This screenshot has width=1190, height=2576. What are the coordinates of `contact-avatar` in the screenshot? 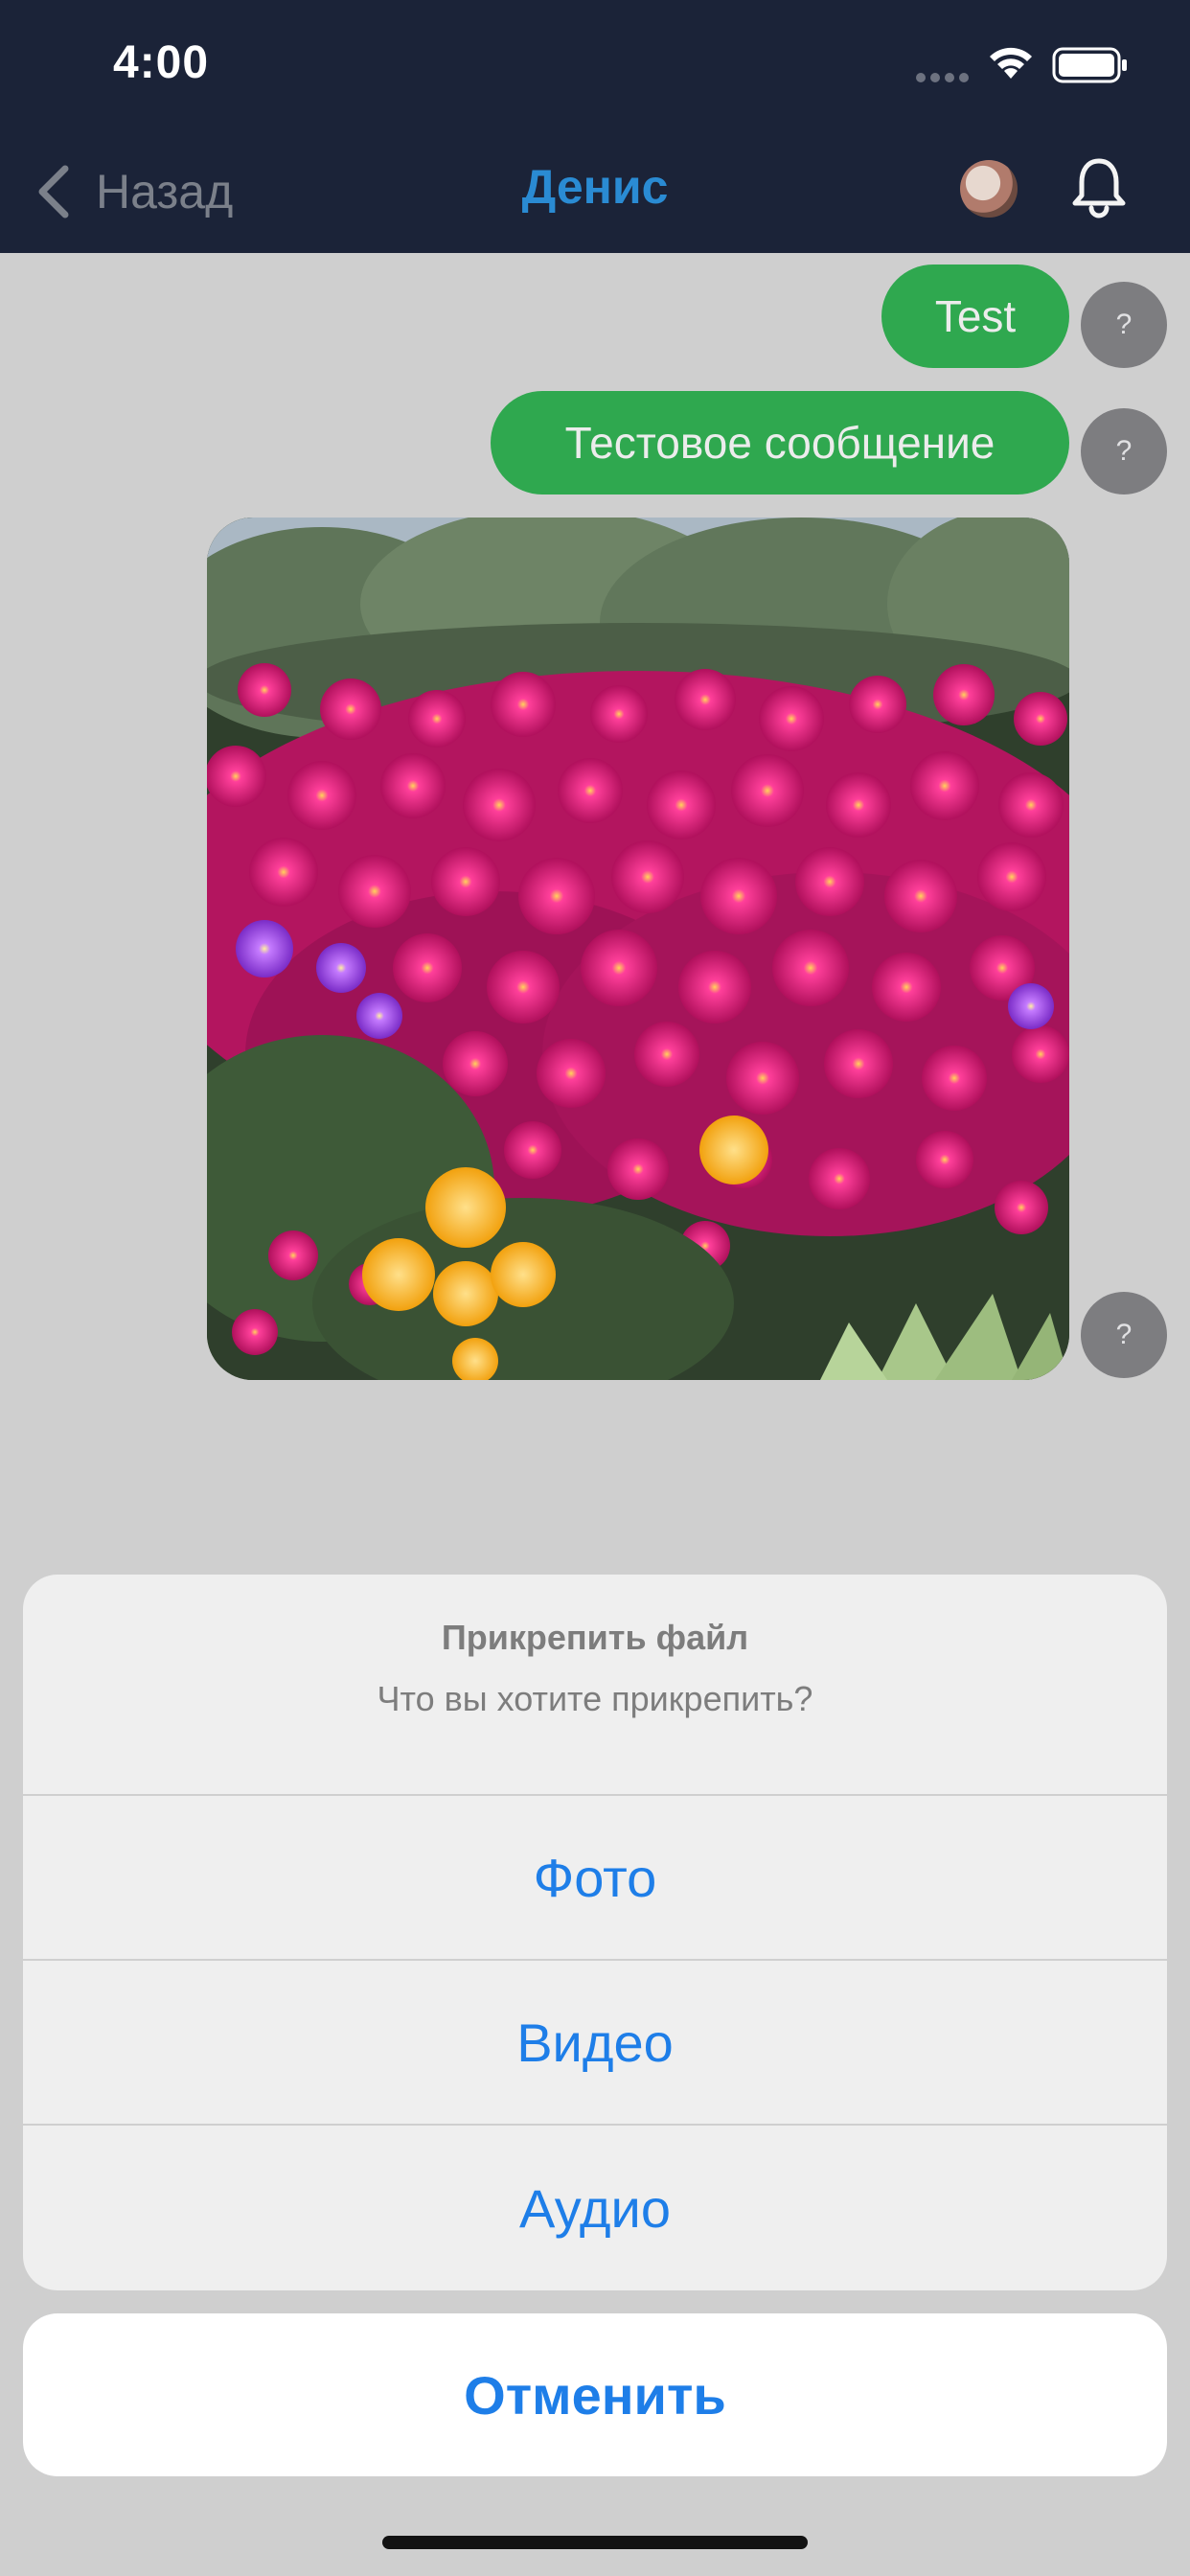 It's located at (989, 189).